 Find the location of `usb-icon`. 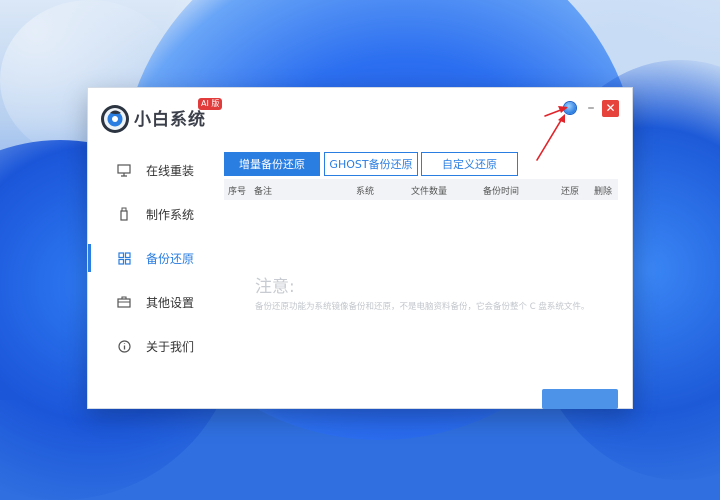

usb-icon is located at coordinates (124, 214).